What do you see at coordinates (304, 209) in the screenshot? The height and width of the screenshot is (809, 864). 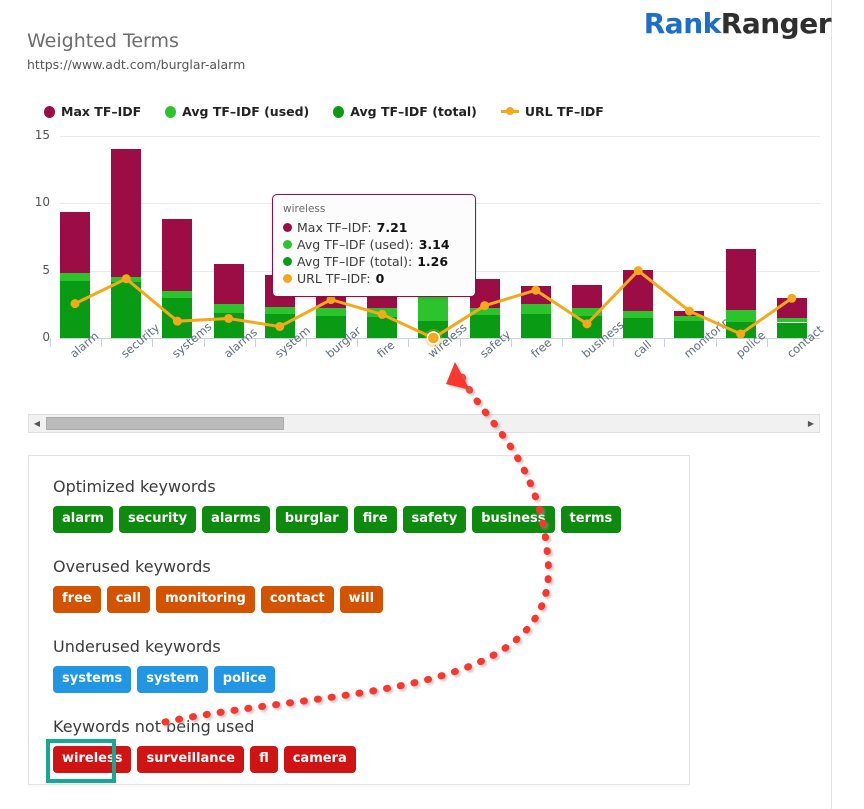 I see `tooltip-term: wireless` at bounding box center [304, 209].